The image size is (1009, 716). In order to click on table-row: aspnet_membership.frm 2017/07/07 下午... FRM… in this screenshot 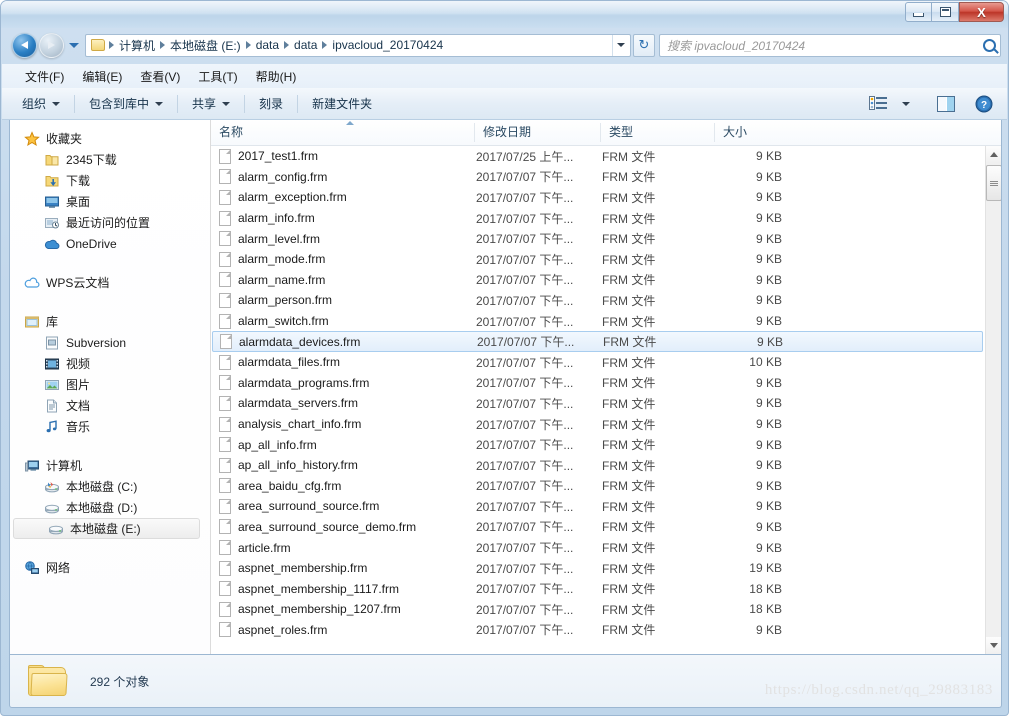, I will do `click(598, 568)`.